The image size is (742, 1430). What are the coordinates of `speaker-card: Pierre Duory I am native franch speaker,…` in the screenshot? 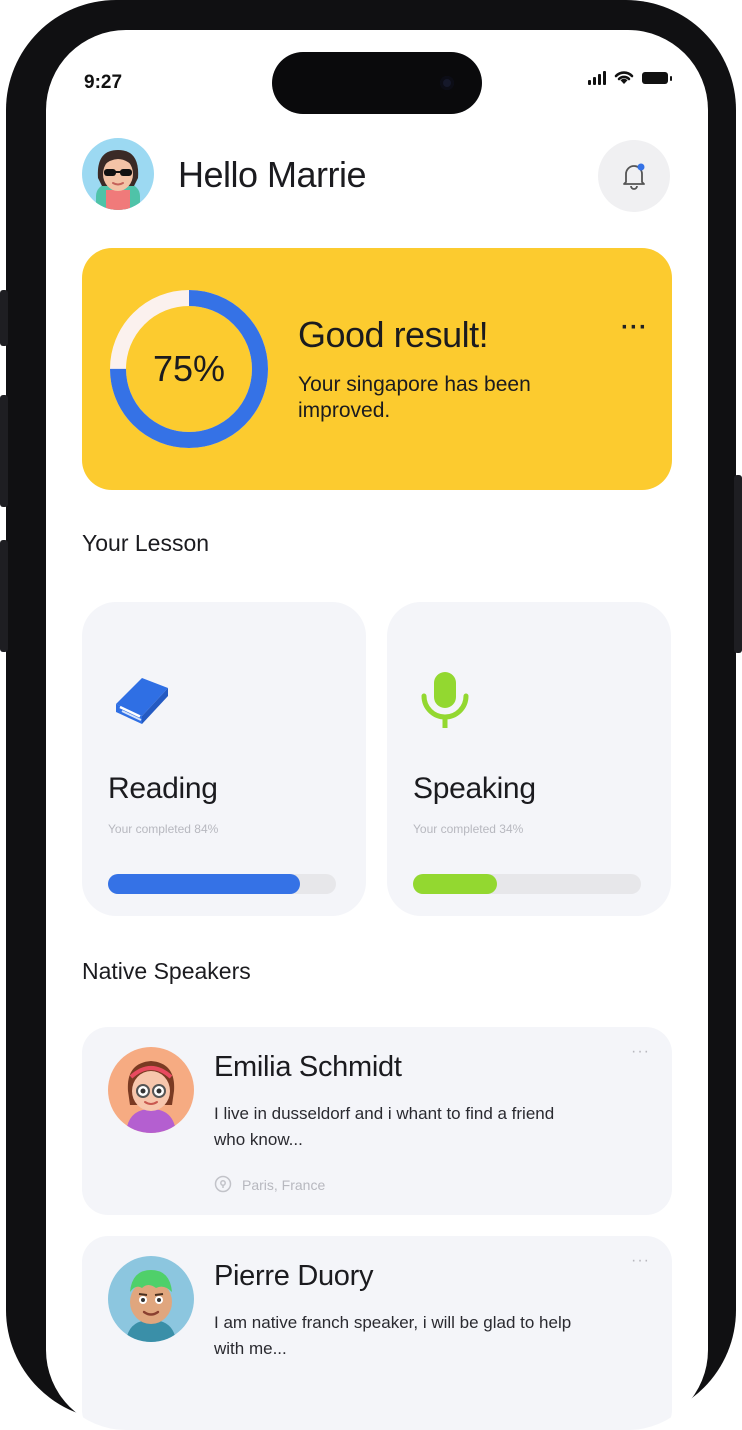 It's located at (377, 1333).